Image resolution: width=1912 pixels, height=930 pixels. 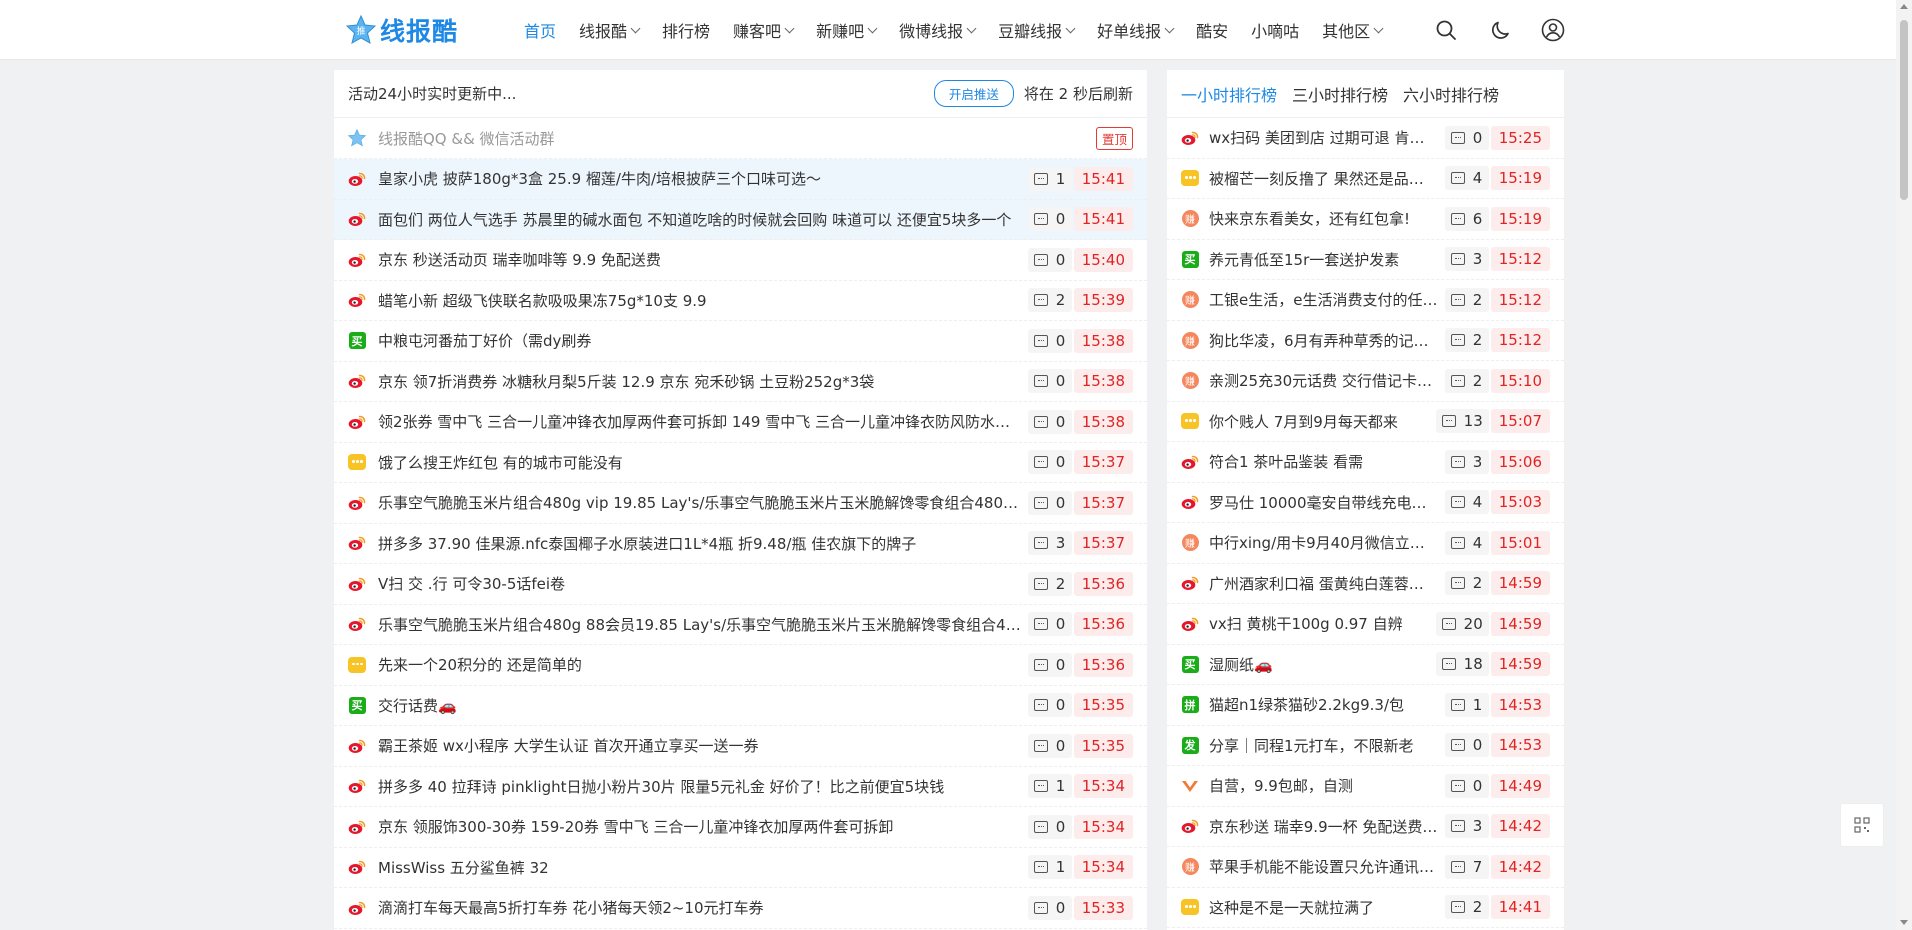 I want to click on site-logo: 推 线报酷, so click(x=402, y=30).